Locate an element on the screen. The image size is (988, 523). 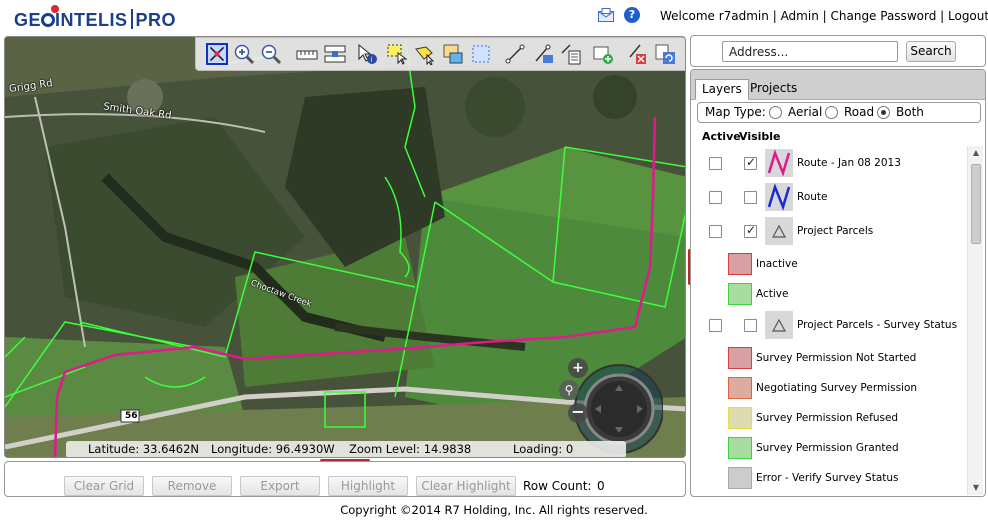
map-type-road-label: Road is located at coordinates (859, 112).